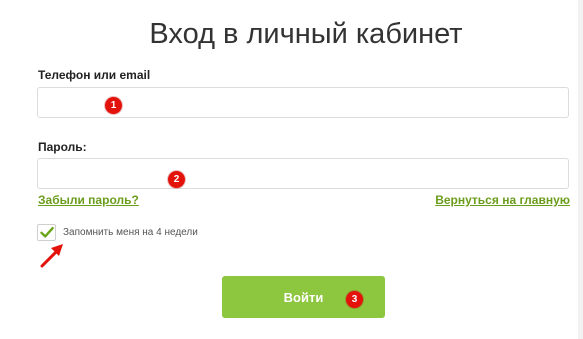  Describe the element at coordinates (130, 232) in the screenshot. I see `remember-me-label: Запомнить меня на 4 недели` at that location.